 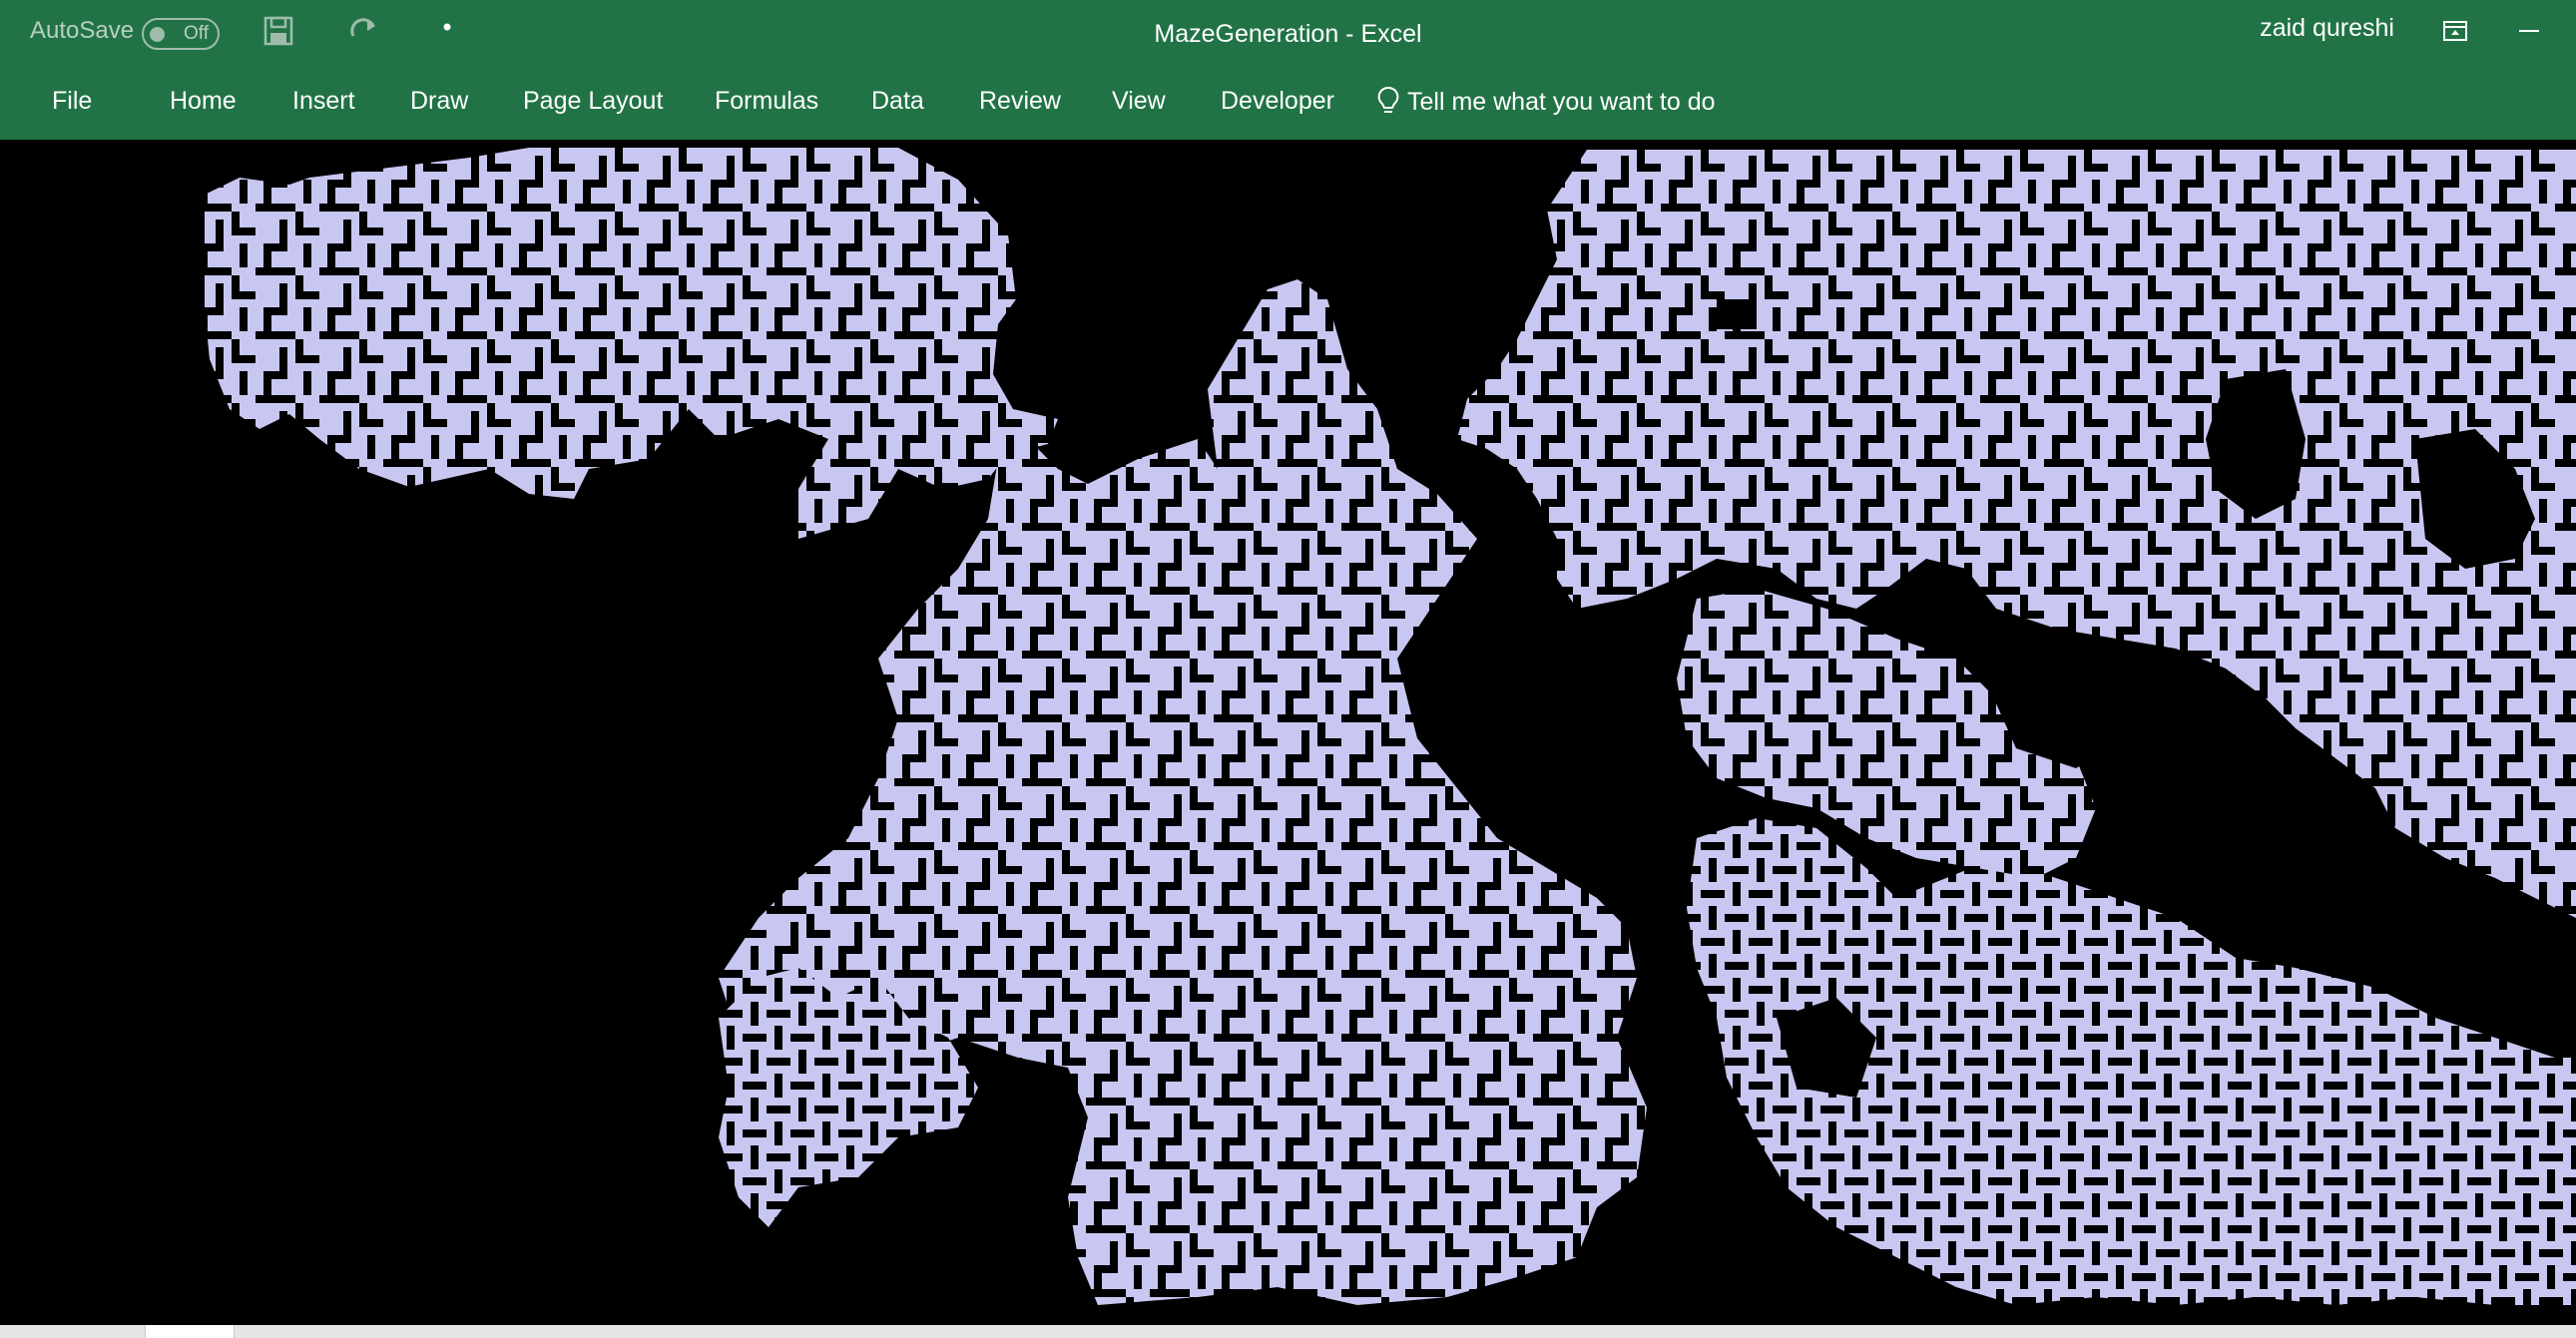 What do you see at coordinates (632, 343) in the screenshot?
I see `maze-region-top-left` at bounding box center [632, 343].